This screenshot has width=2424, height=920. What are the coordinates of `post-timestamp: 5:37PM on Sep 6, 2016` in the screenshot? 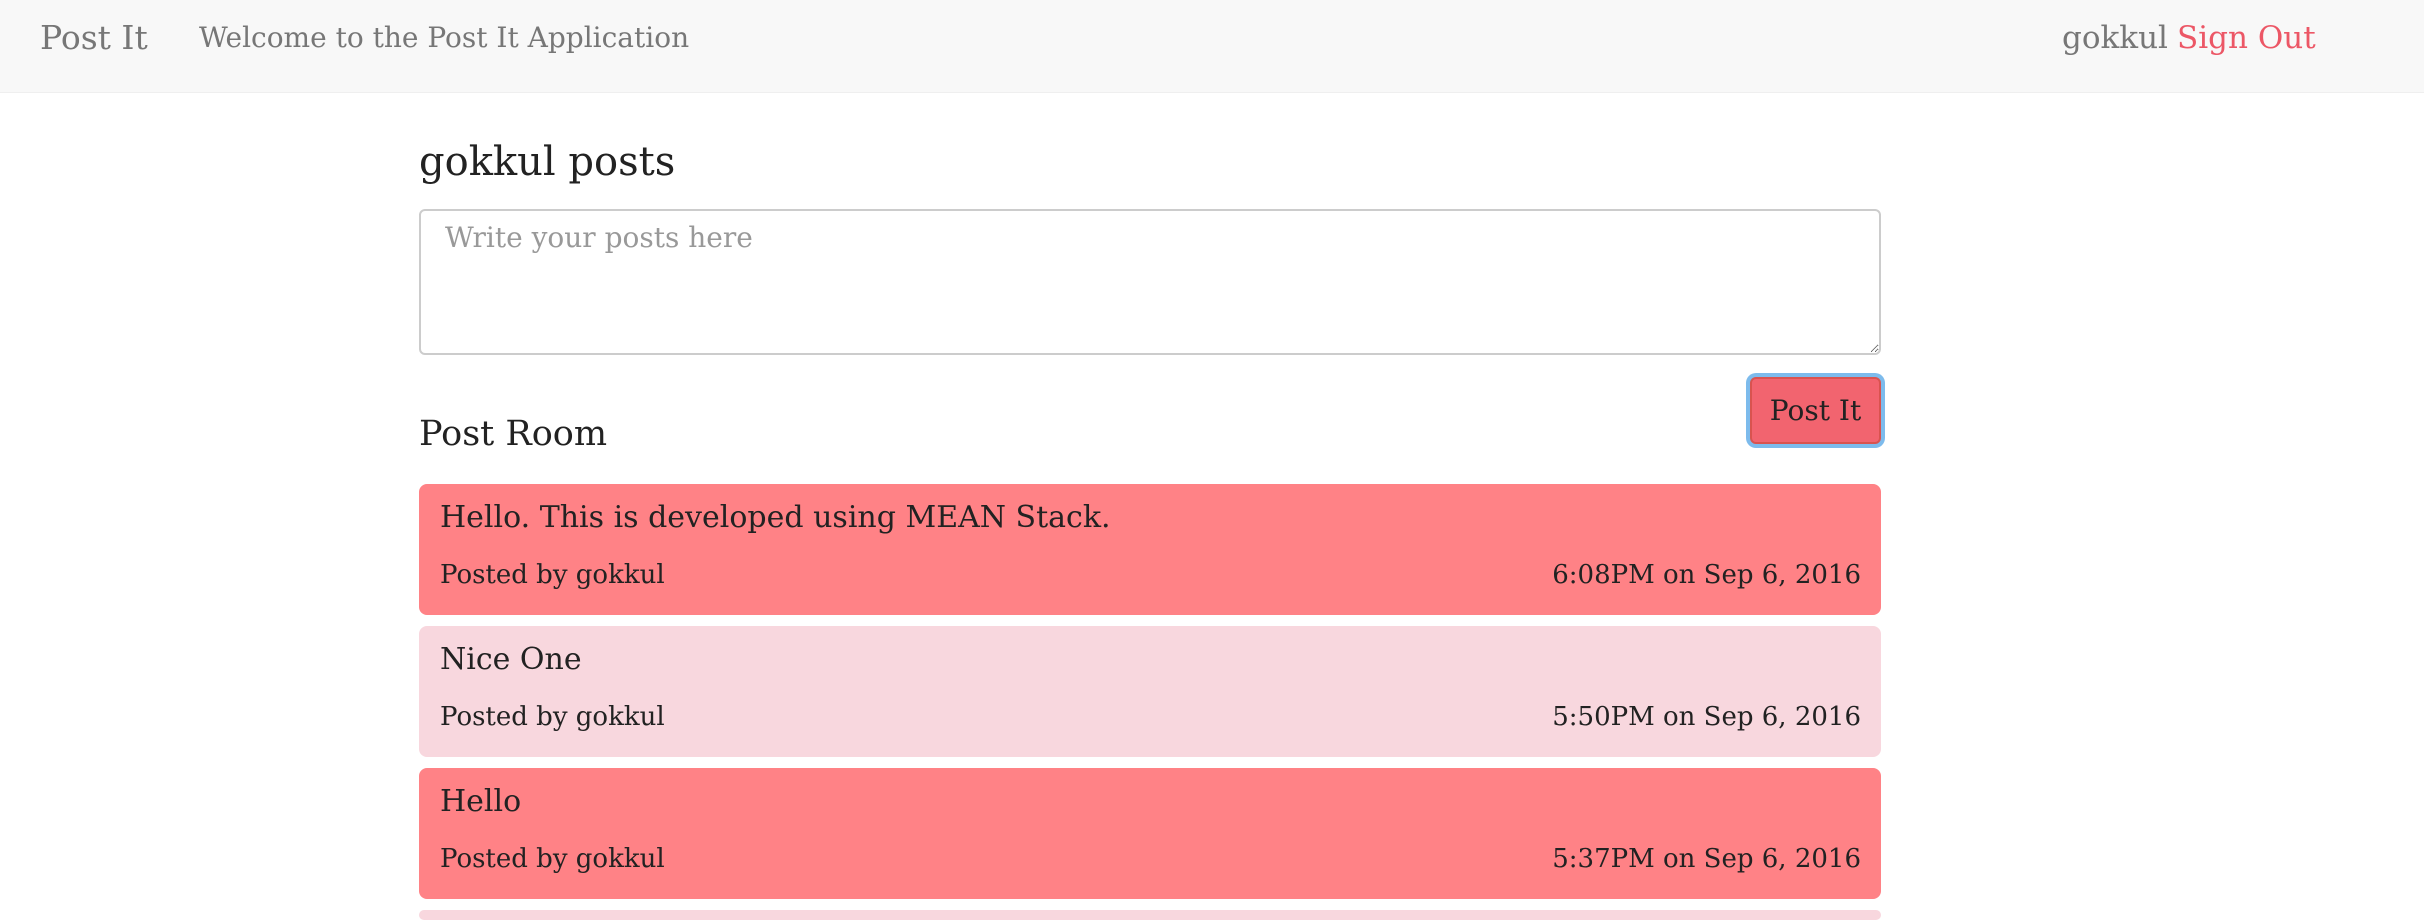 It's located at (1706, 859).